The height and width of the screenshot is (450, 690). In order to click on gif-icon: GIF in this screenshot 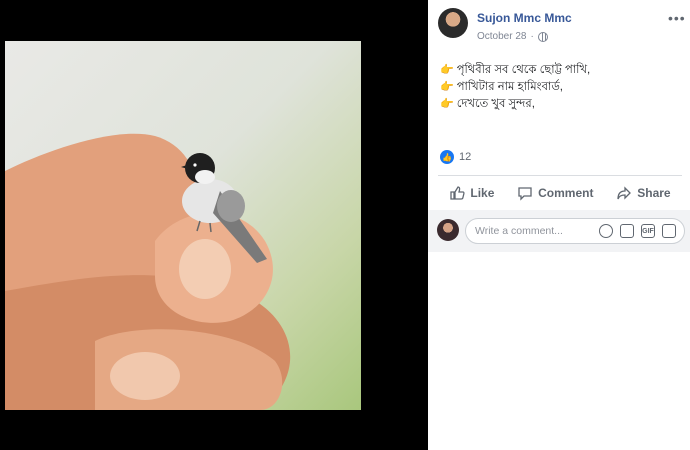, I will do `click(648, 231)`.